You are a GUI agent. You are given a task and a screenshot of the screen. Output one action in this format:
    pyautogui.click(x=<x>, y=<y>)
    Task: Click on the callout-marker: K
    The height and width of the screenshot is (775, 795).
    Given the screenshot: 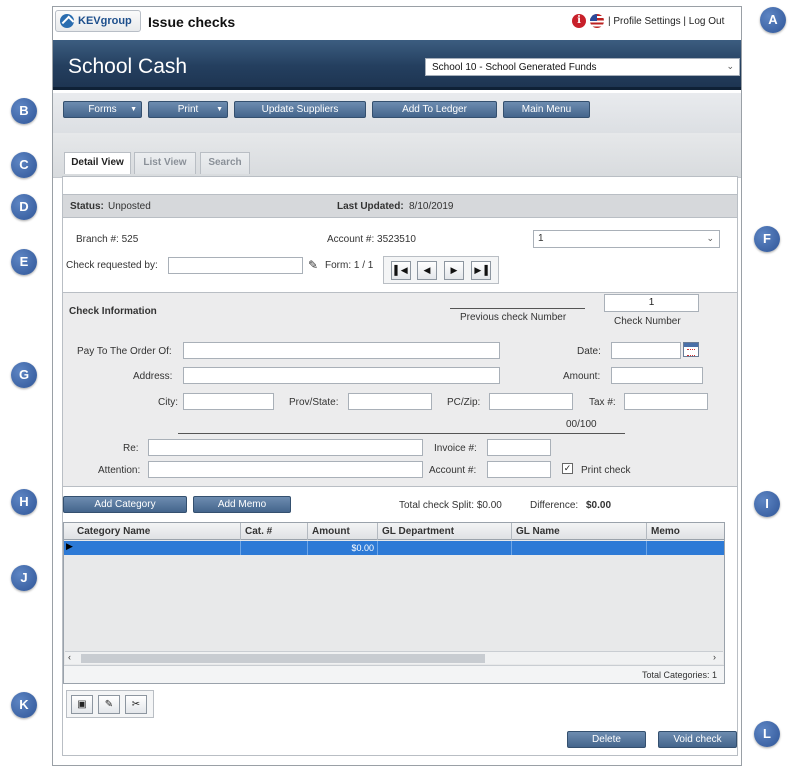 What is the action you would take?
    pyautogui.click(x=24, y=705)
    